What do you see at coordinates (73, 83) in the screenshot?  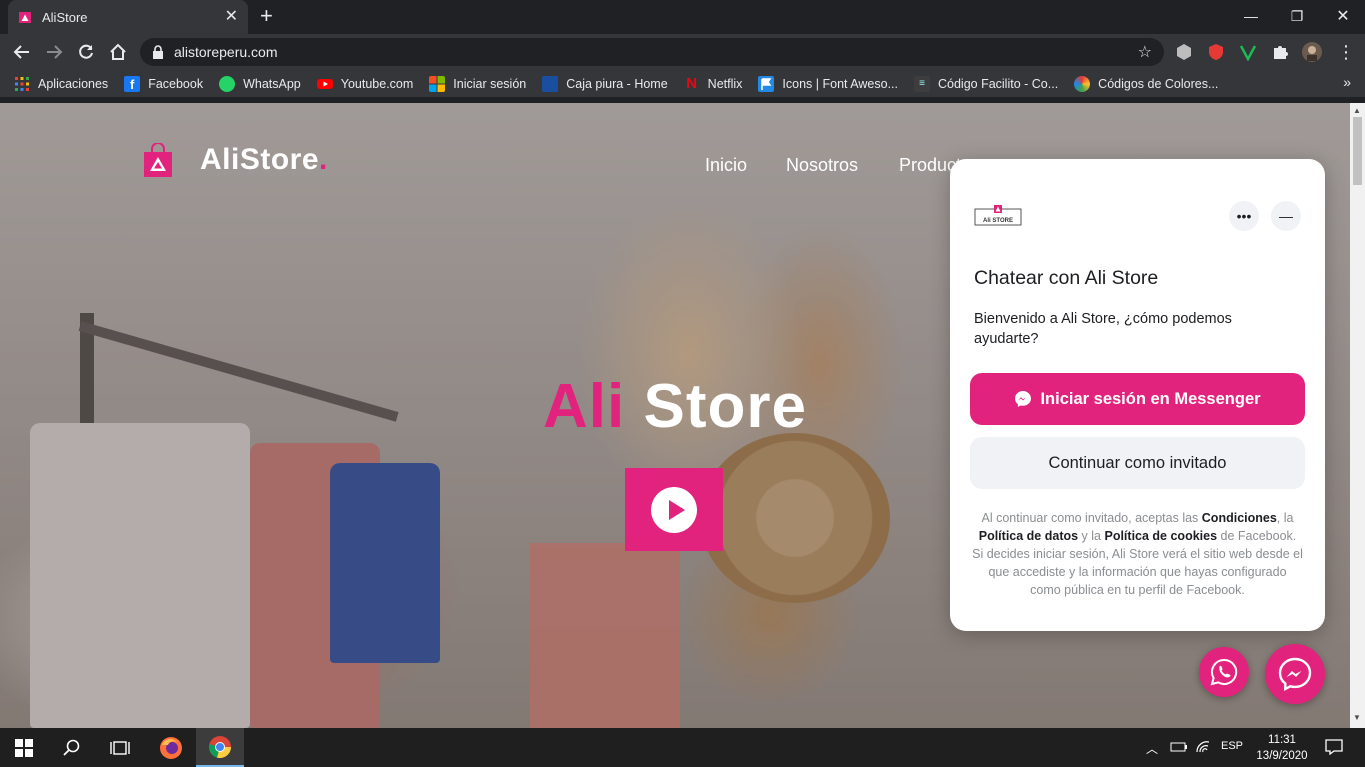 I see `bookmark-label: Aplicaciones` at bounding box center [73, 83].